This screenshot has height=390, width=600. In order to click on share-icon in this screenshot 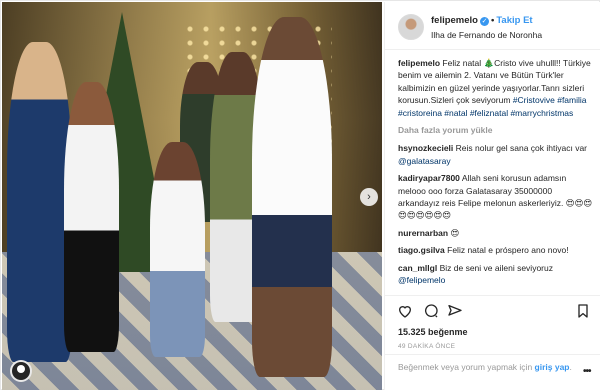, I will do `click(455, 311)`.